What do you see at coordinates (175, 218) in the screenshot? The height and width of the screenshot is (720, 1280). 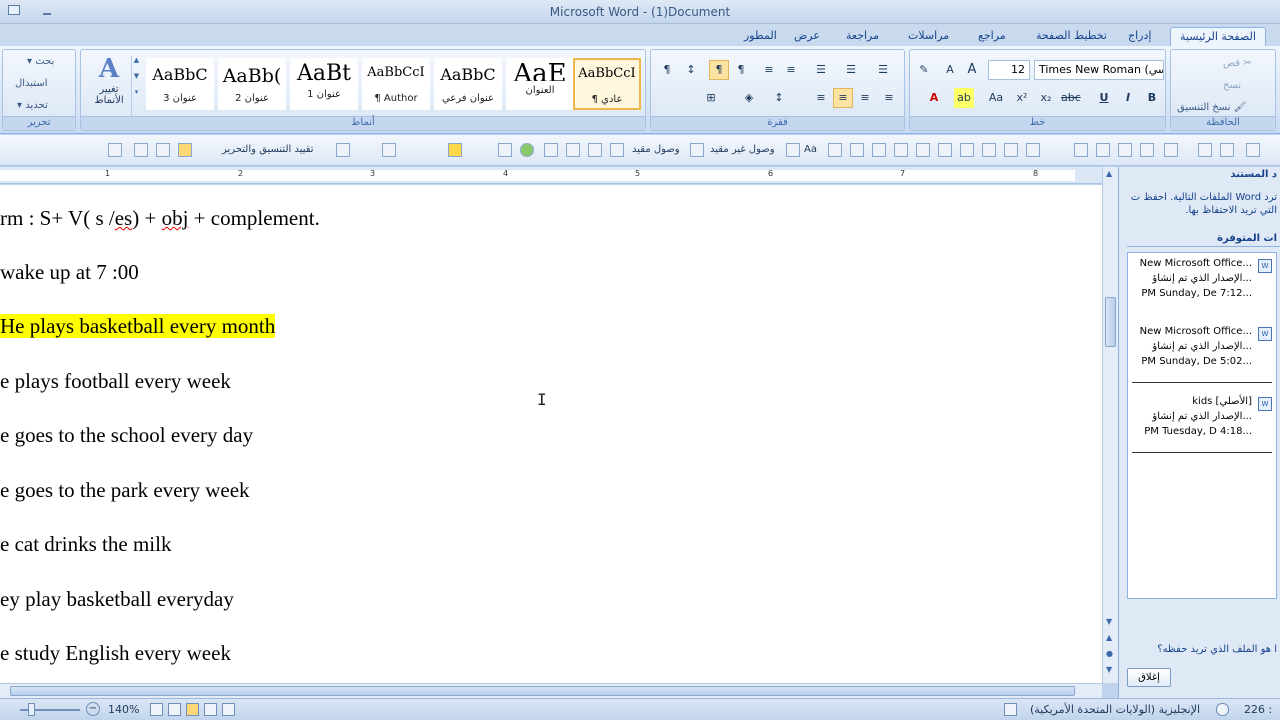 I see `misspelled-word: obj` at bounding box center [175, 218].